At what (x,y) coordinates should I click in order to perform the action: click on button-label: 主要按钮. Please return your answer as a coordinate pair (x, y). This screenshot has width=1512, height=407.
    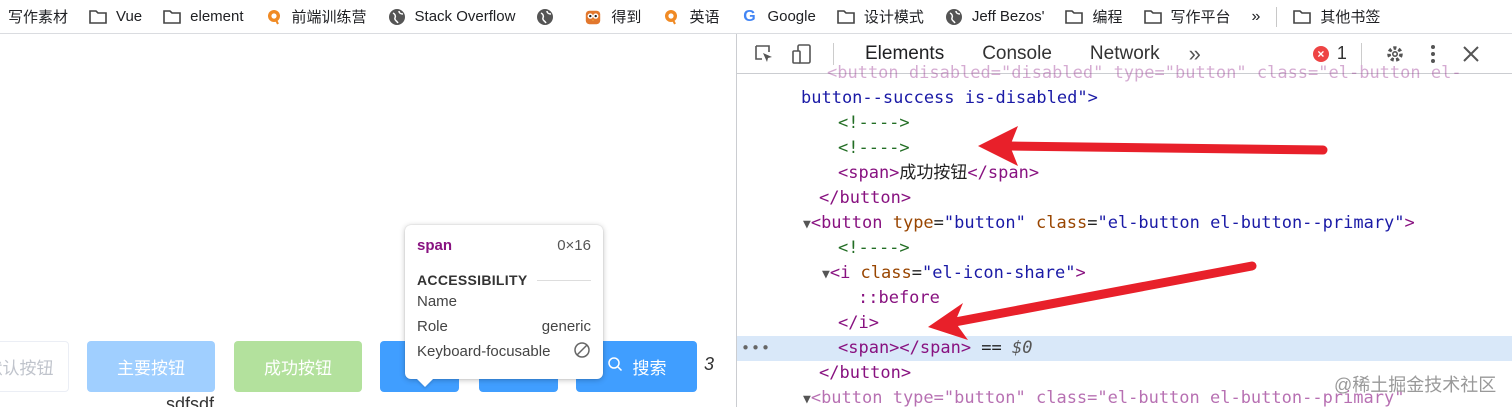
    Looking at the image, I should click on (151, 368).